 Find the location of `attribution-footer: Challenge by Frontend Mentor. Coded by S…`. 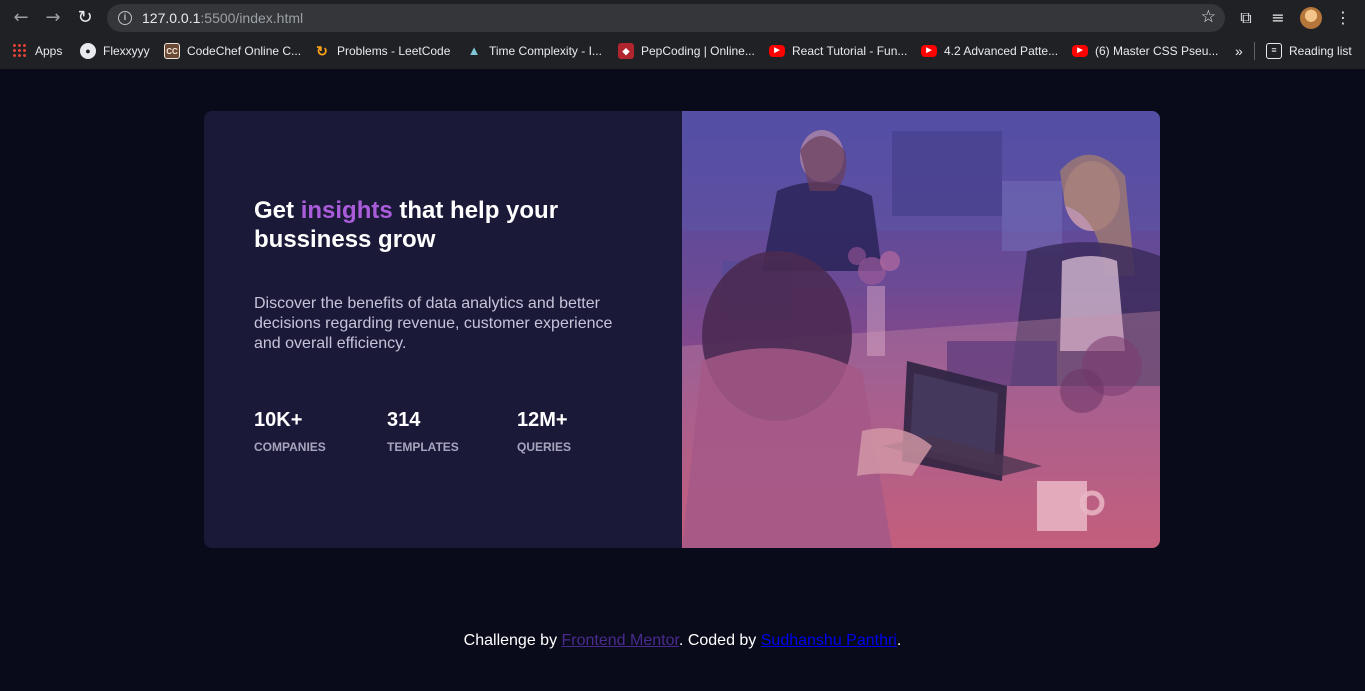

attribution-footer: Challenge by Frontend Mentor. Coded by S… is located at coordinates (682, 641).